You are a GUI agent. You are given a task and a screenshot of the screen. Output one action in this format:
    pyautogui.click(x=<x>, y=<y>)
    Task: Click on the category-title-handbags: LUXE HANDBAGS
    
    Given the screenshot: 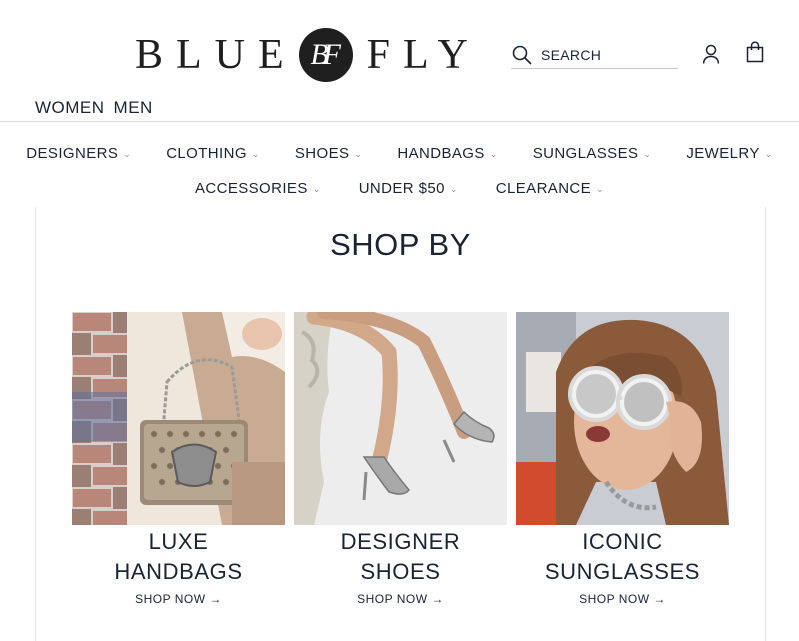 What is the action you would take?
    pyautogui.click(x=178, y=557)
    